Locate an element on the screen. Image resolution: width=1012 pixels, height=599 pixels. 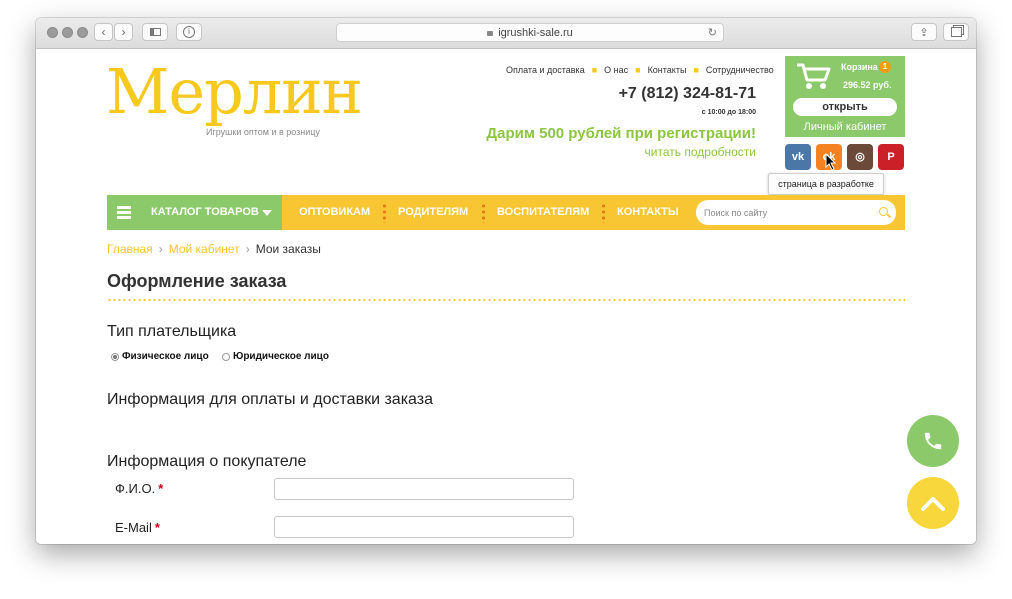
sidebar-button is located at coordinates (155, 32).